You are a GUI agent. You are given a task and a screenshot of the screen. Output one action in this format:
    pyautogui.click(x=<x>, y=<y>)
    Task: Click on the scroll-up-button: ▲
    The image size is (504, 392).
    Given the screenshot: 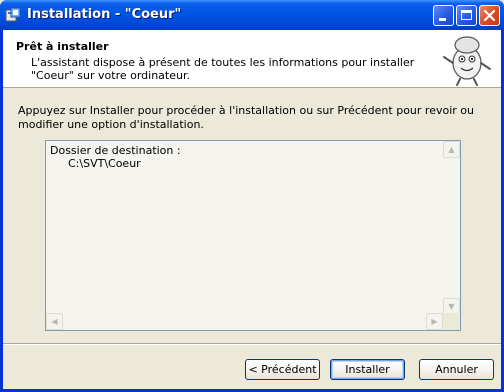 What is the action you would take?
    pyautogui.click(x=451, y=149)
    